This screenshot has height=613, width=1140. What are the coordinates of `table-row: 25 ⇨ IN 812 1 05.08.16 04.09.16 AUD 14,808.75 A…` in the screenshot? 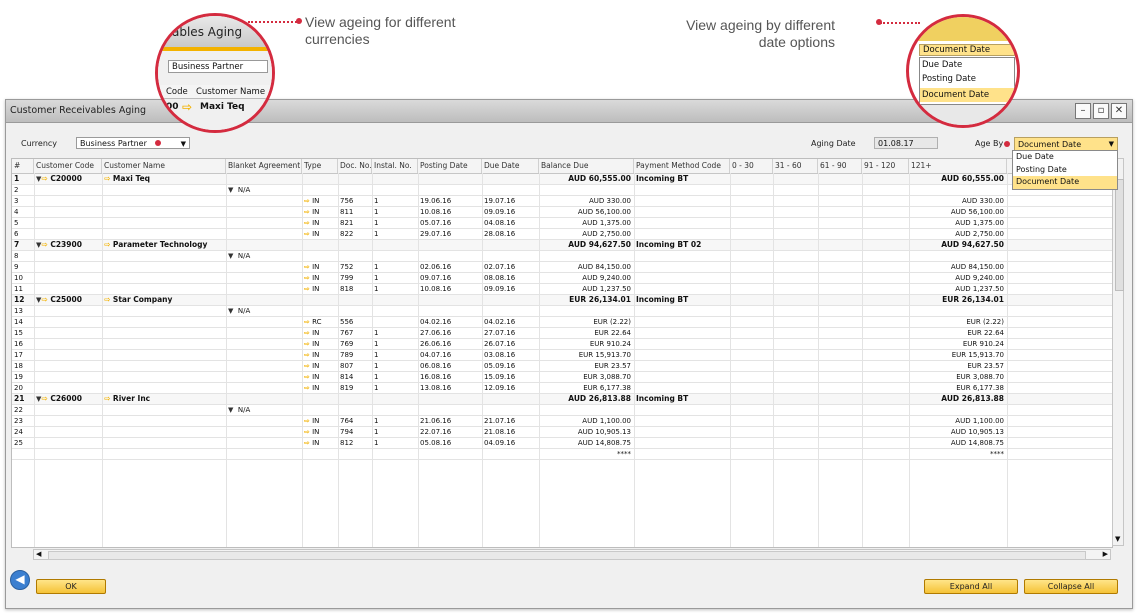 It's located at (562, 443).